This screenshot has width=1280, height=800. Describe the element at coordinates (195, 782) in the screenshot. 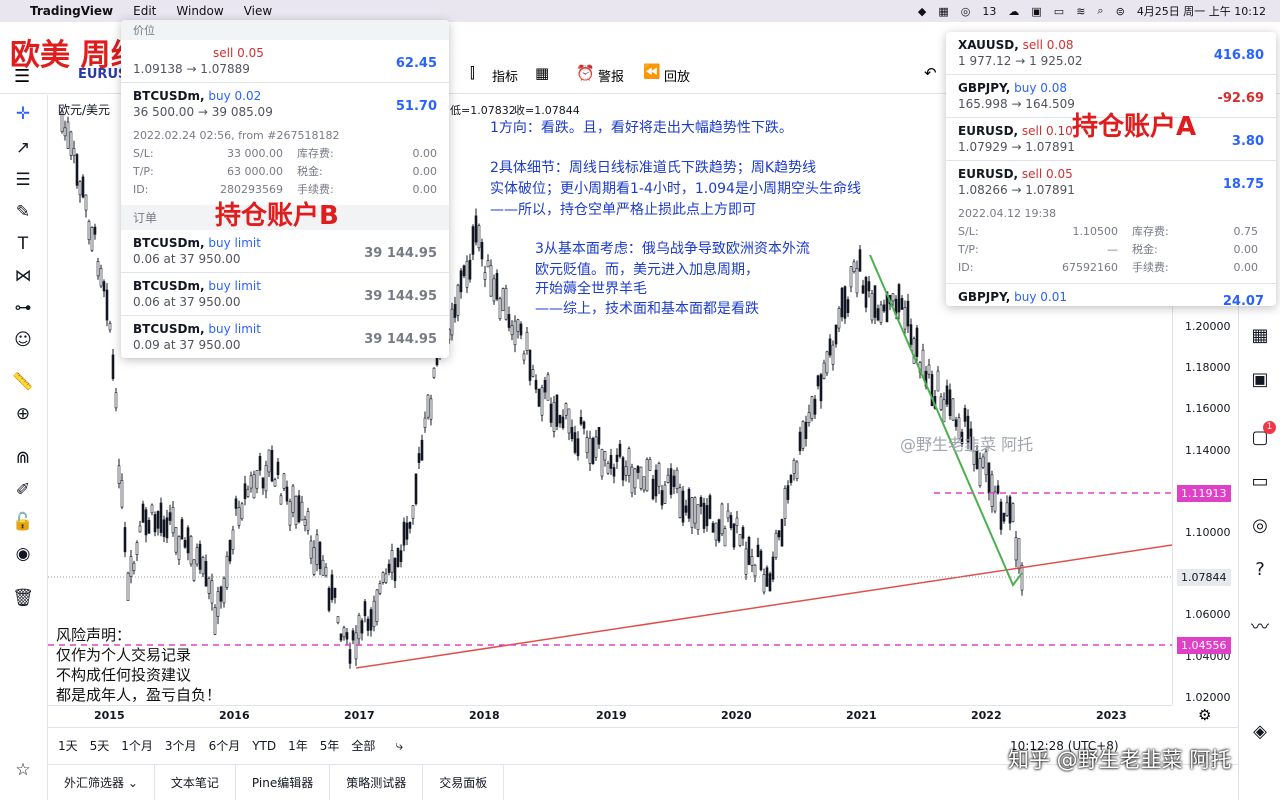

I see `tab-text-notes: 文本笔记` at that location.